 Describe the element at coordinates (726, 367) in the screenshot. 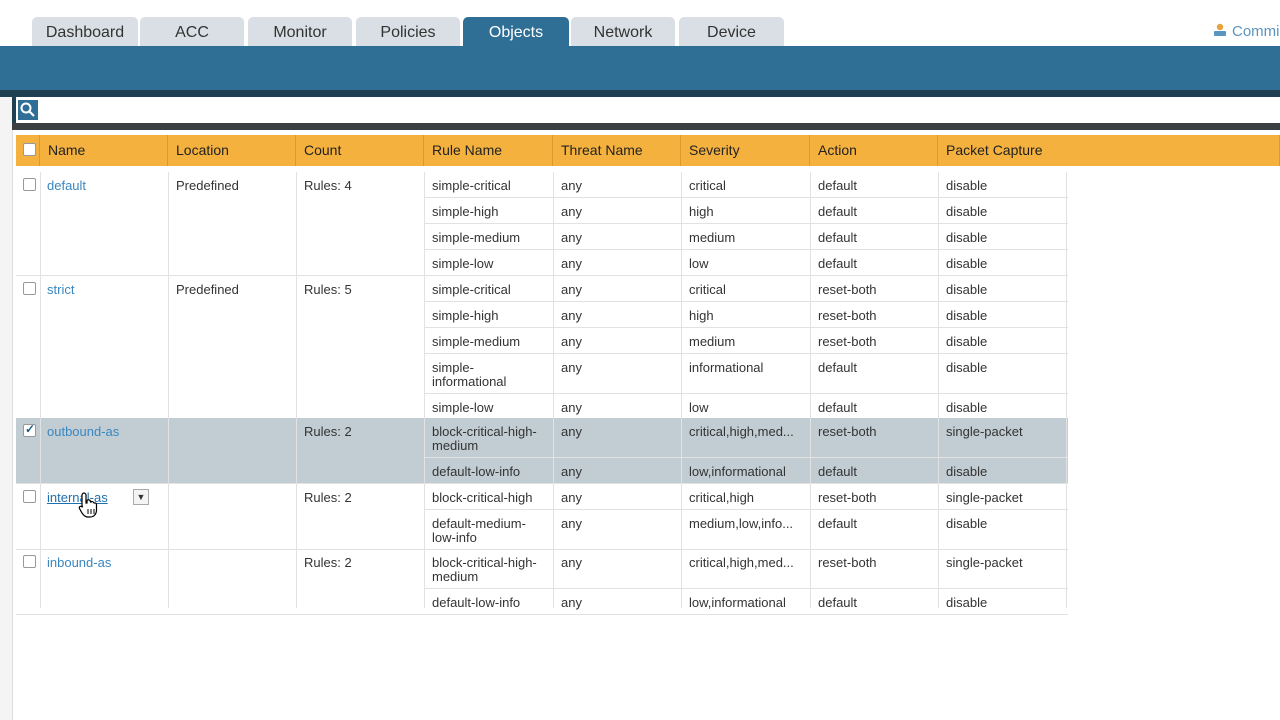

I see `severity-cell: informational` at that location.